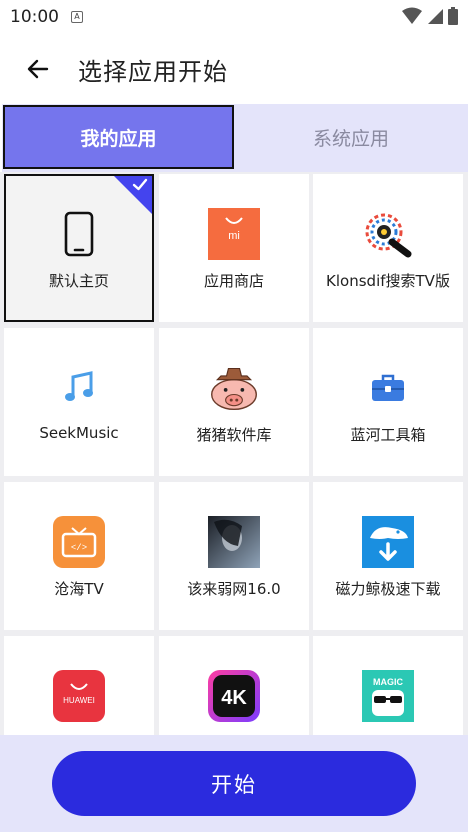 The width and height of the screenshot is (468, 832). I want to click on app-tile-huawei: HUAWEI, so click(79, 685).